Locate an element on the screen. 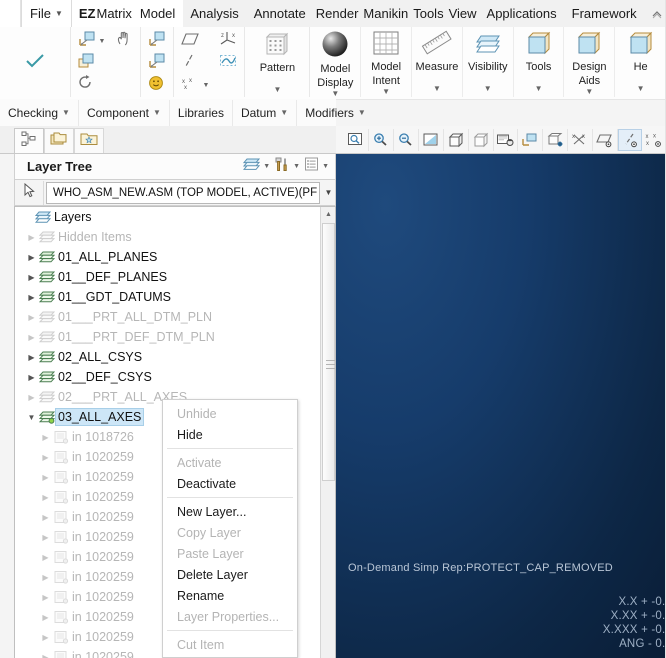  tree-row: ▶ 02__DEF_CSYS is located at coordinates (168, 377).